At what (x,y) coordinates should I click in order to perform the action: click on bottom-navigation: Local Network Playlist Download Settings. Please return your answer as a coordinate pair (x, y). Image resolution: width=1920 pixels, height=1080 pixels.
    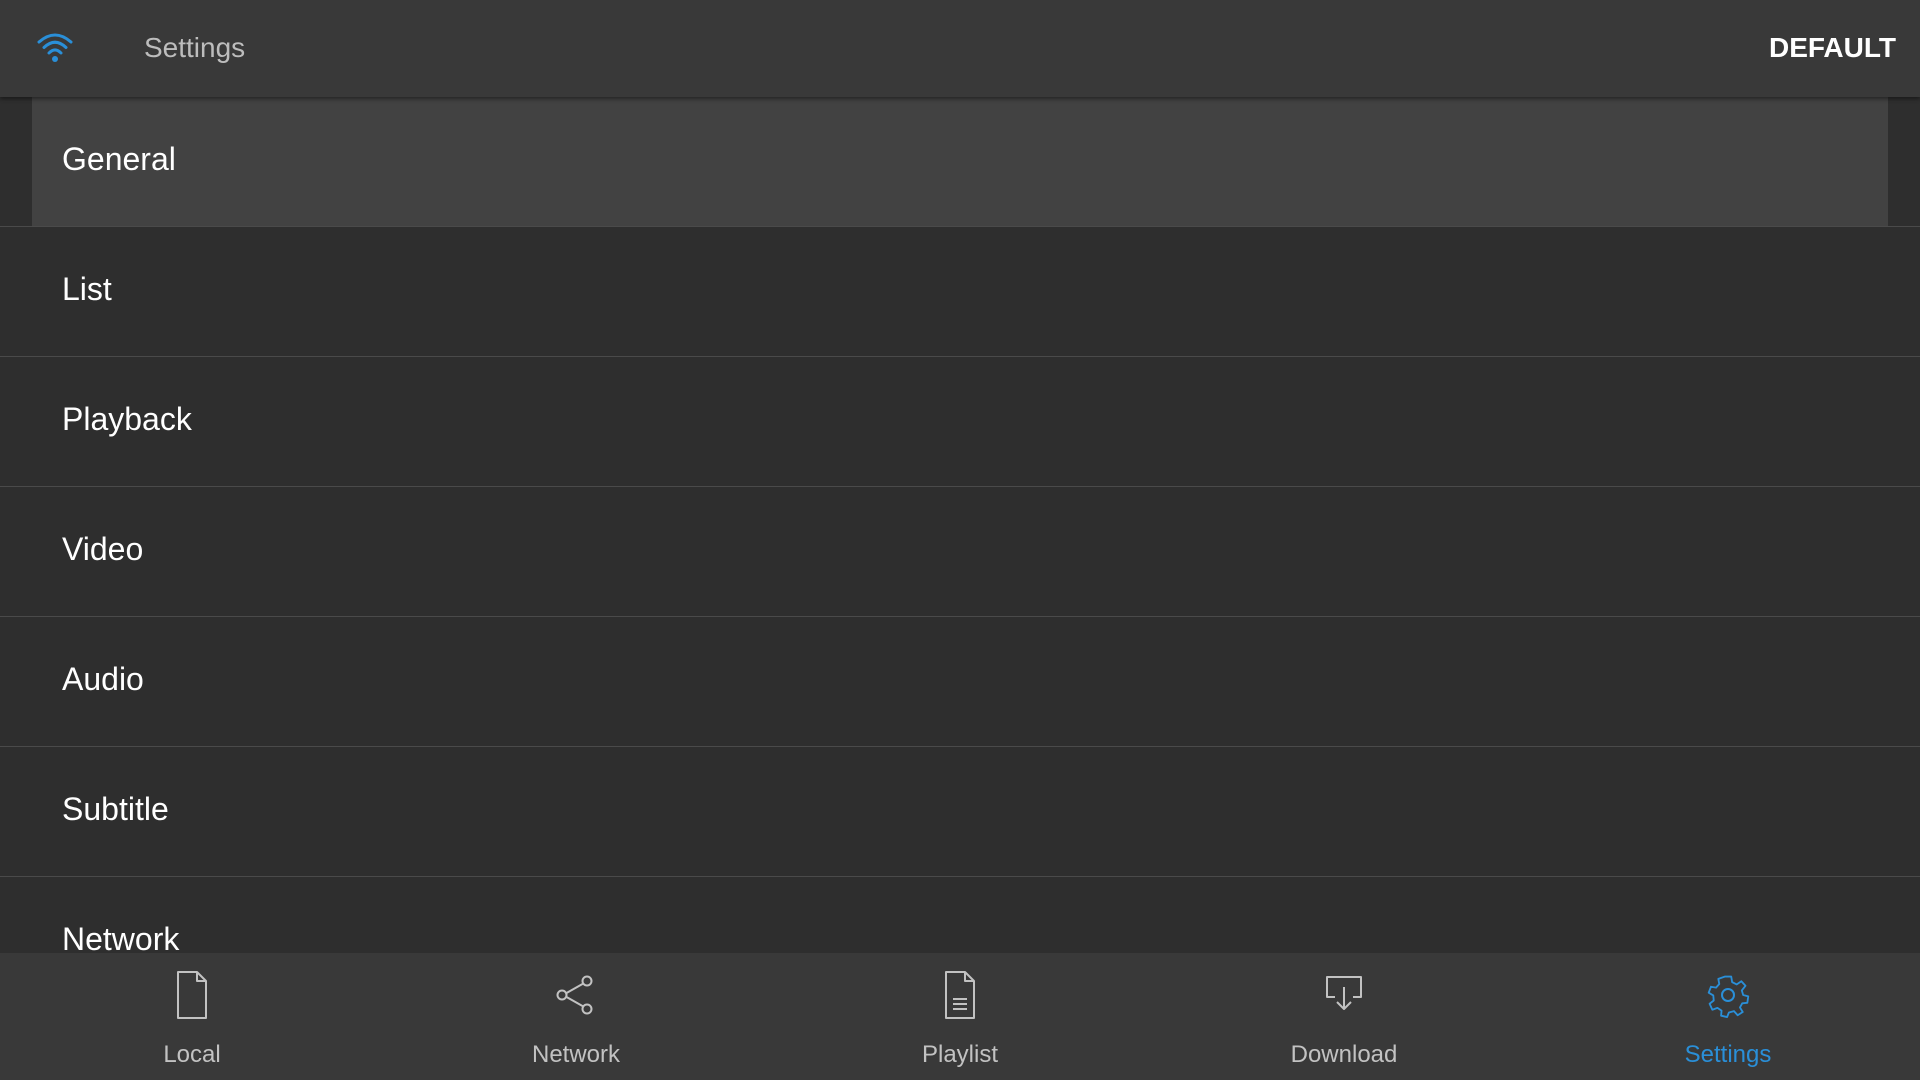
    Looking at the image, I should click on (960, 1016).